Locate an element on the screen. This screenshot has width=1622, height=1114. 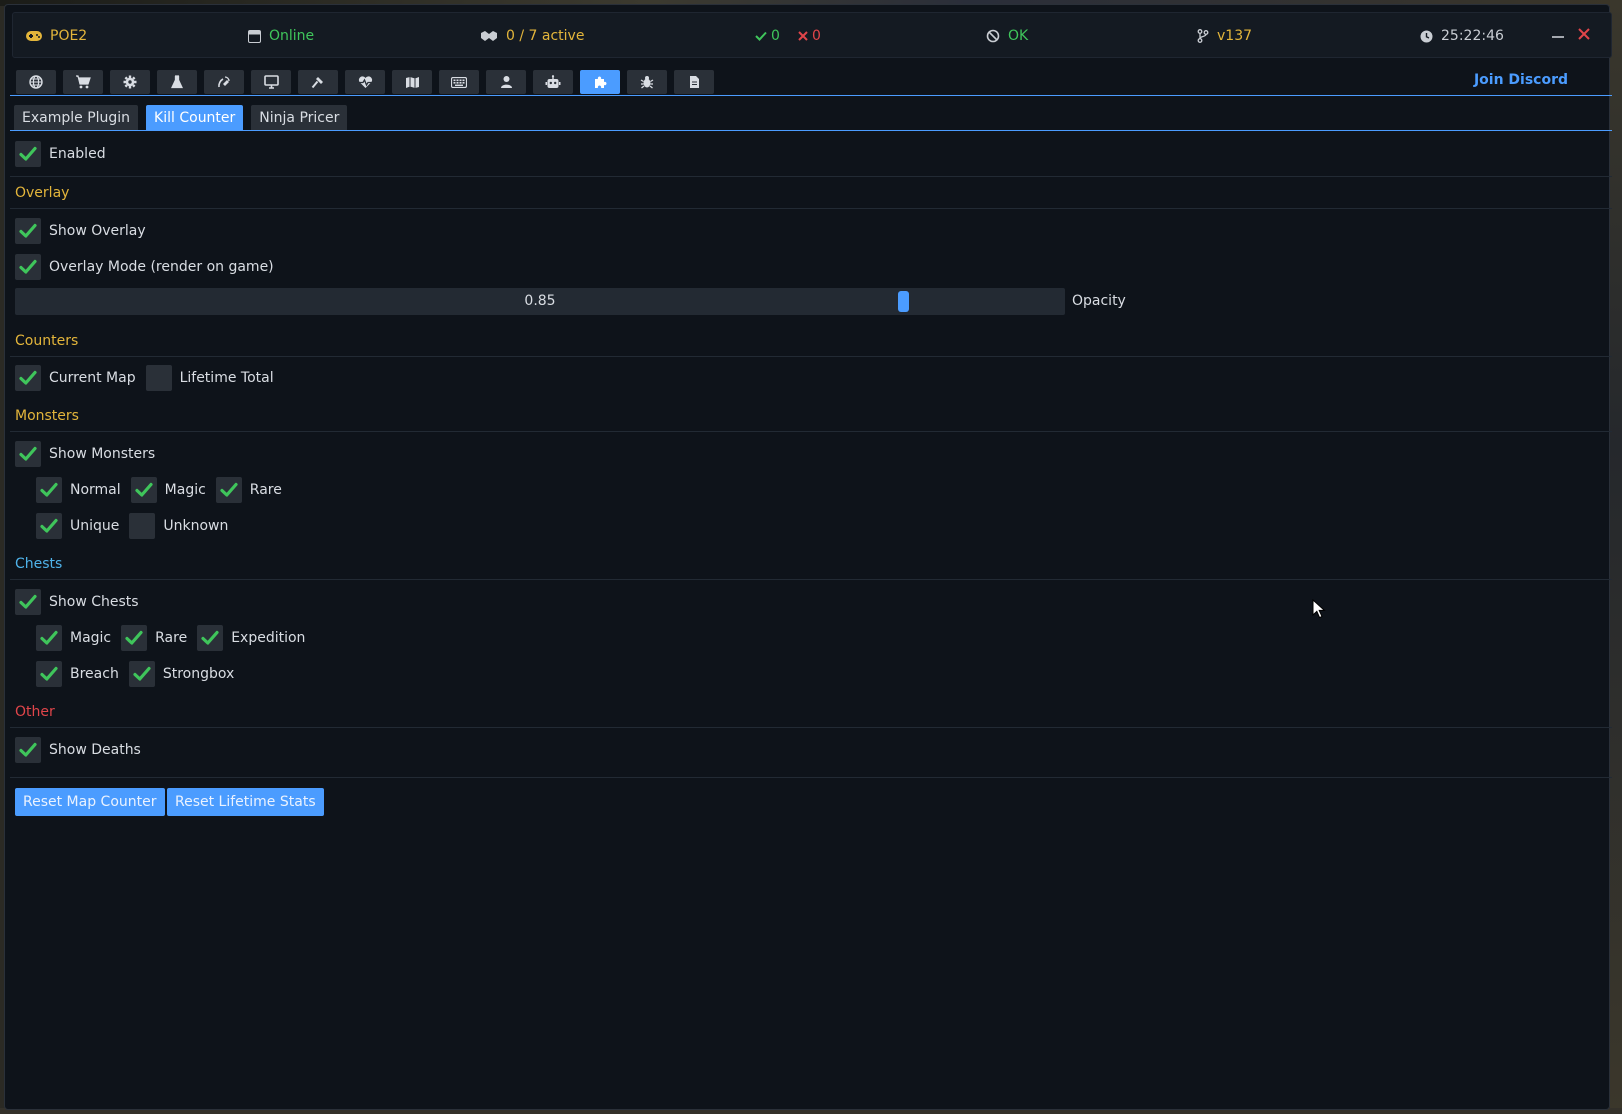
error-label: 0 is located at coordinates (816, 36).